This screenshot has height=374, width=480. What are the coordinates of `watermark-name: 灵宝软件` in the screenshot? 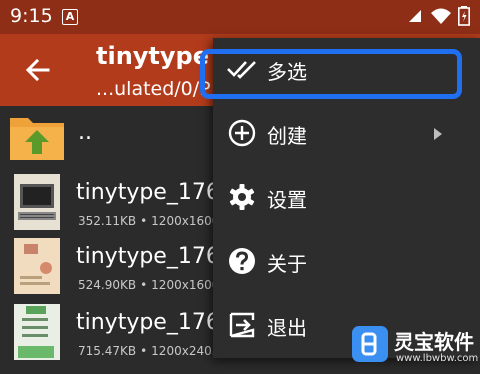 It's located at (434, 342).